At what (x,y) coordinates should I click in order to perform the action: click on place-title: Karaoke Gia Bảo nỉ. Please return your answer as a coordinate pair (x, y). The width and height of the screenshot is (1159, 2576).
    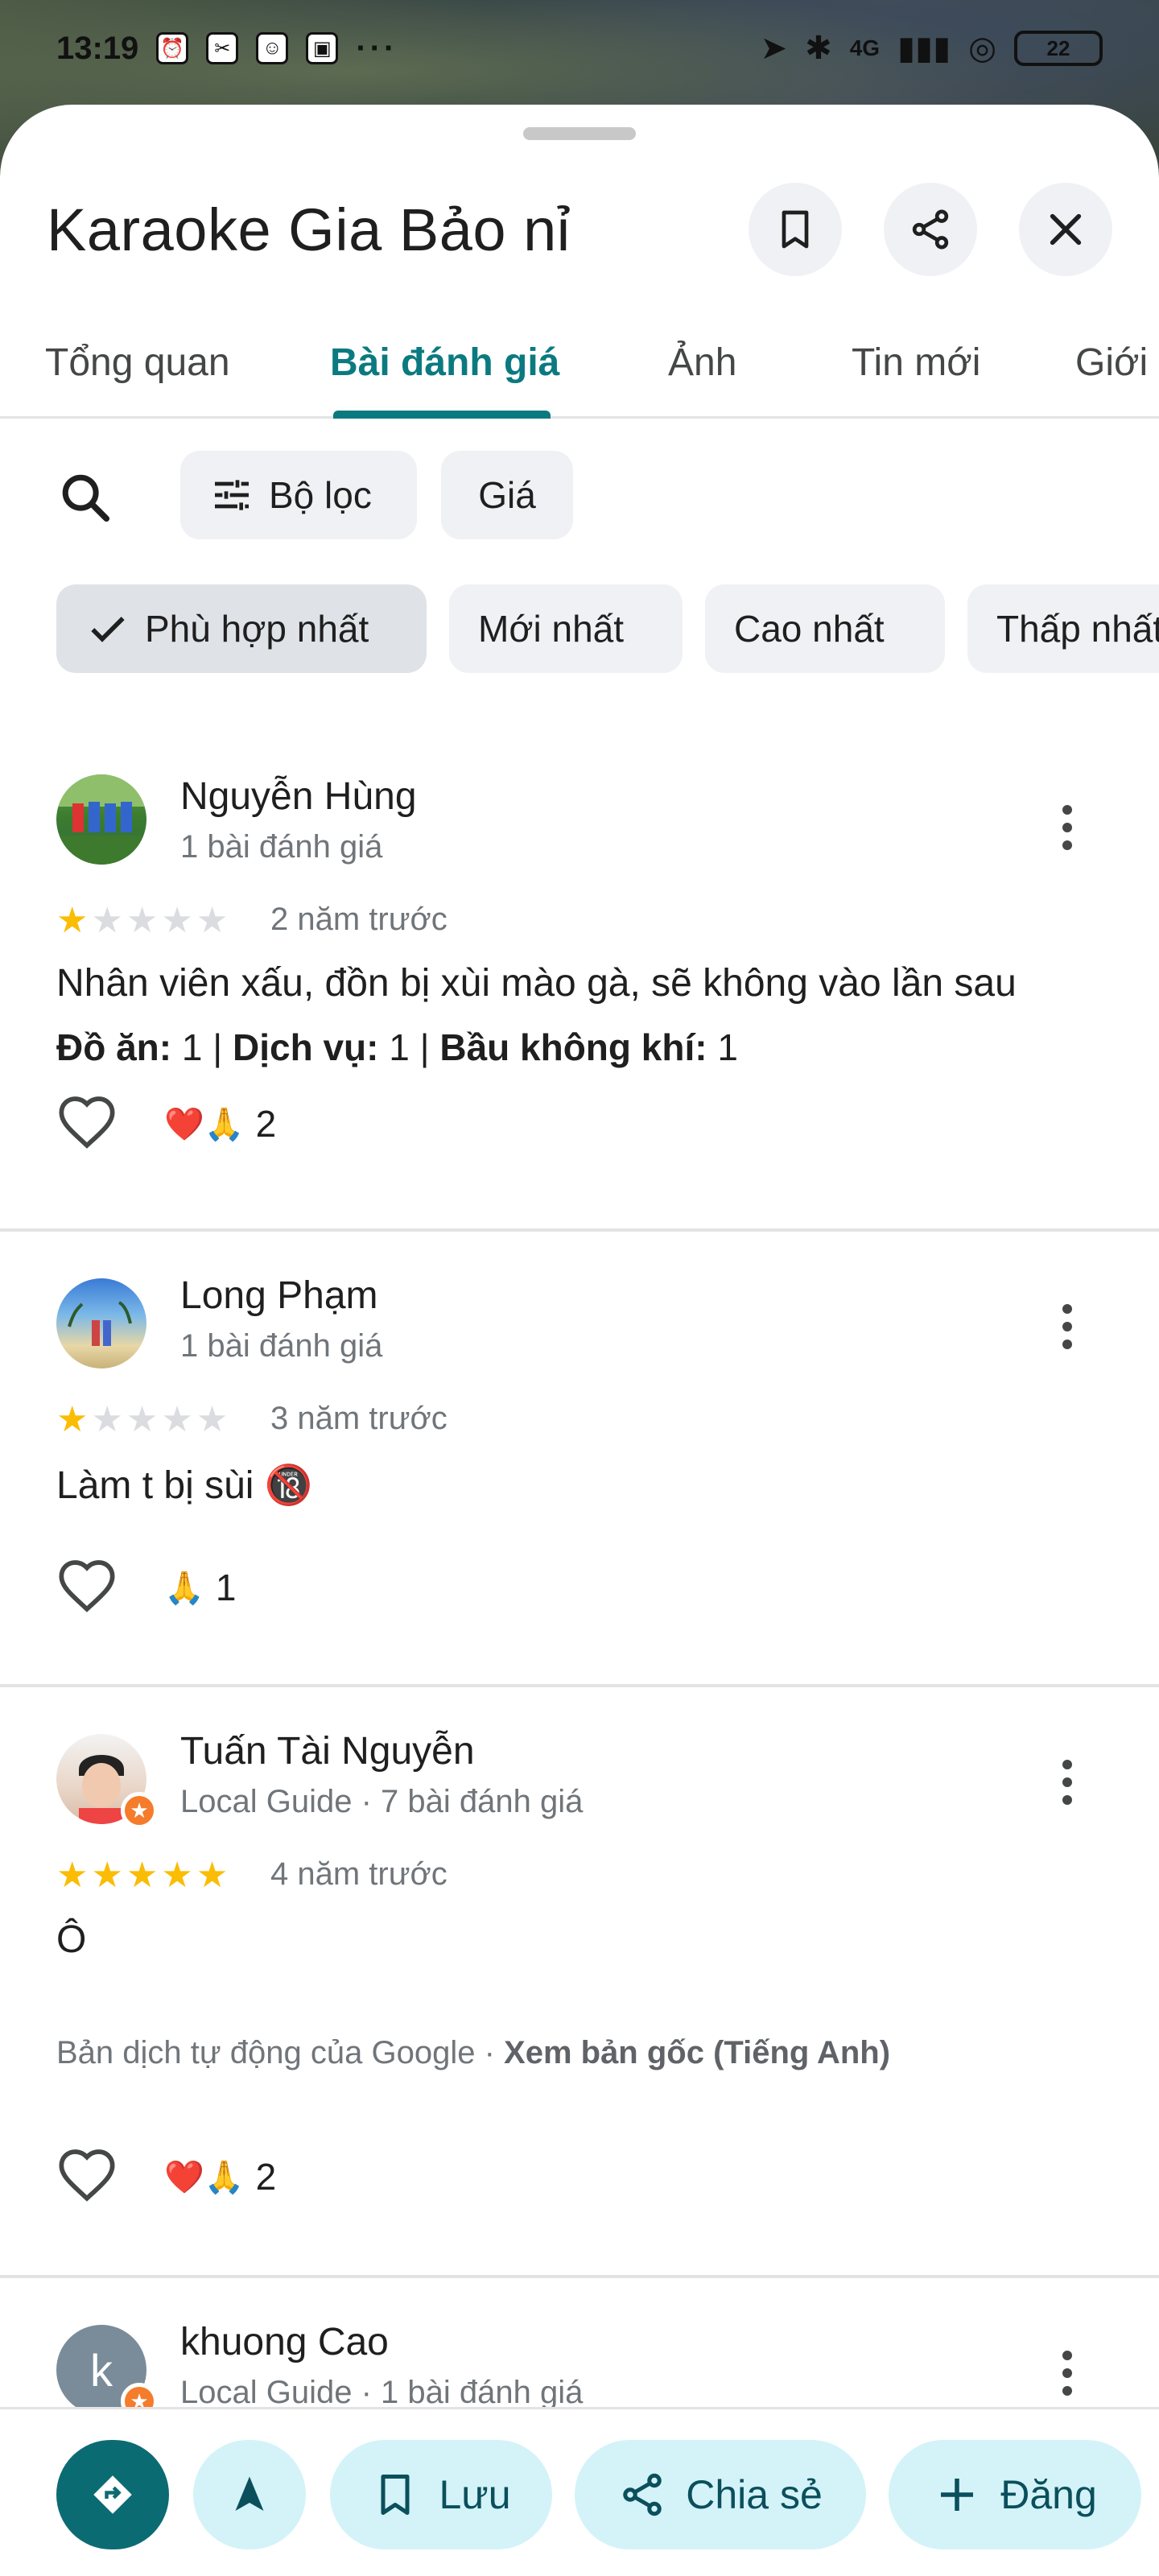
    Looking at the image, I should click on (309, 229).